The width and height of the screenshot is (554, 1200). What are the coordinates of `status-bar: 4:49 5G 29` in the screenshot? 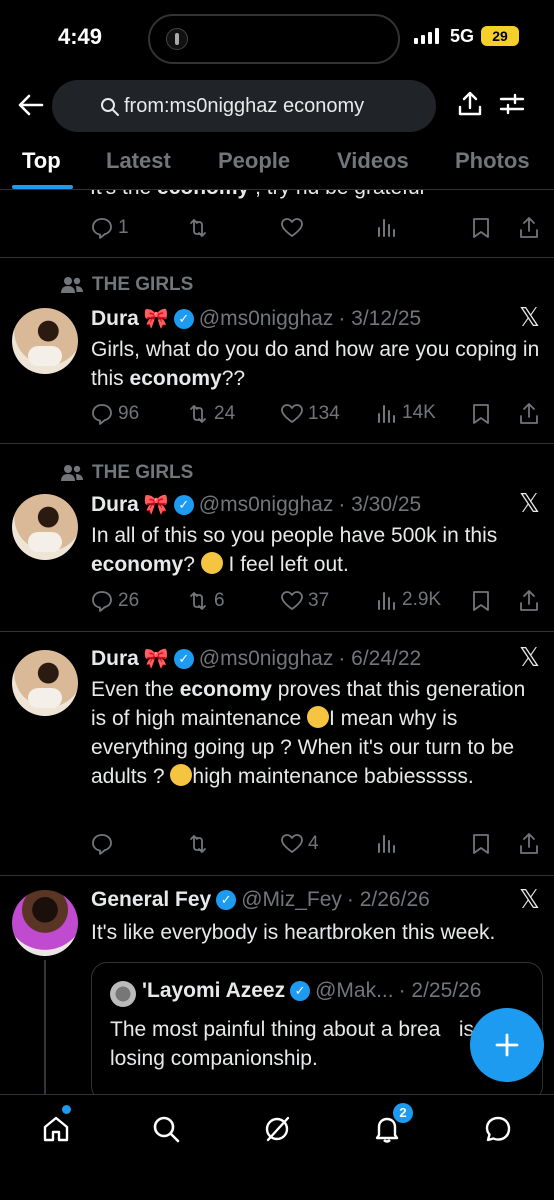 It's located at (277, 38).